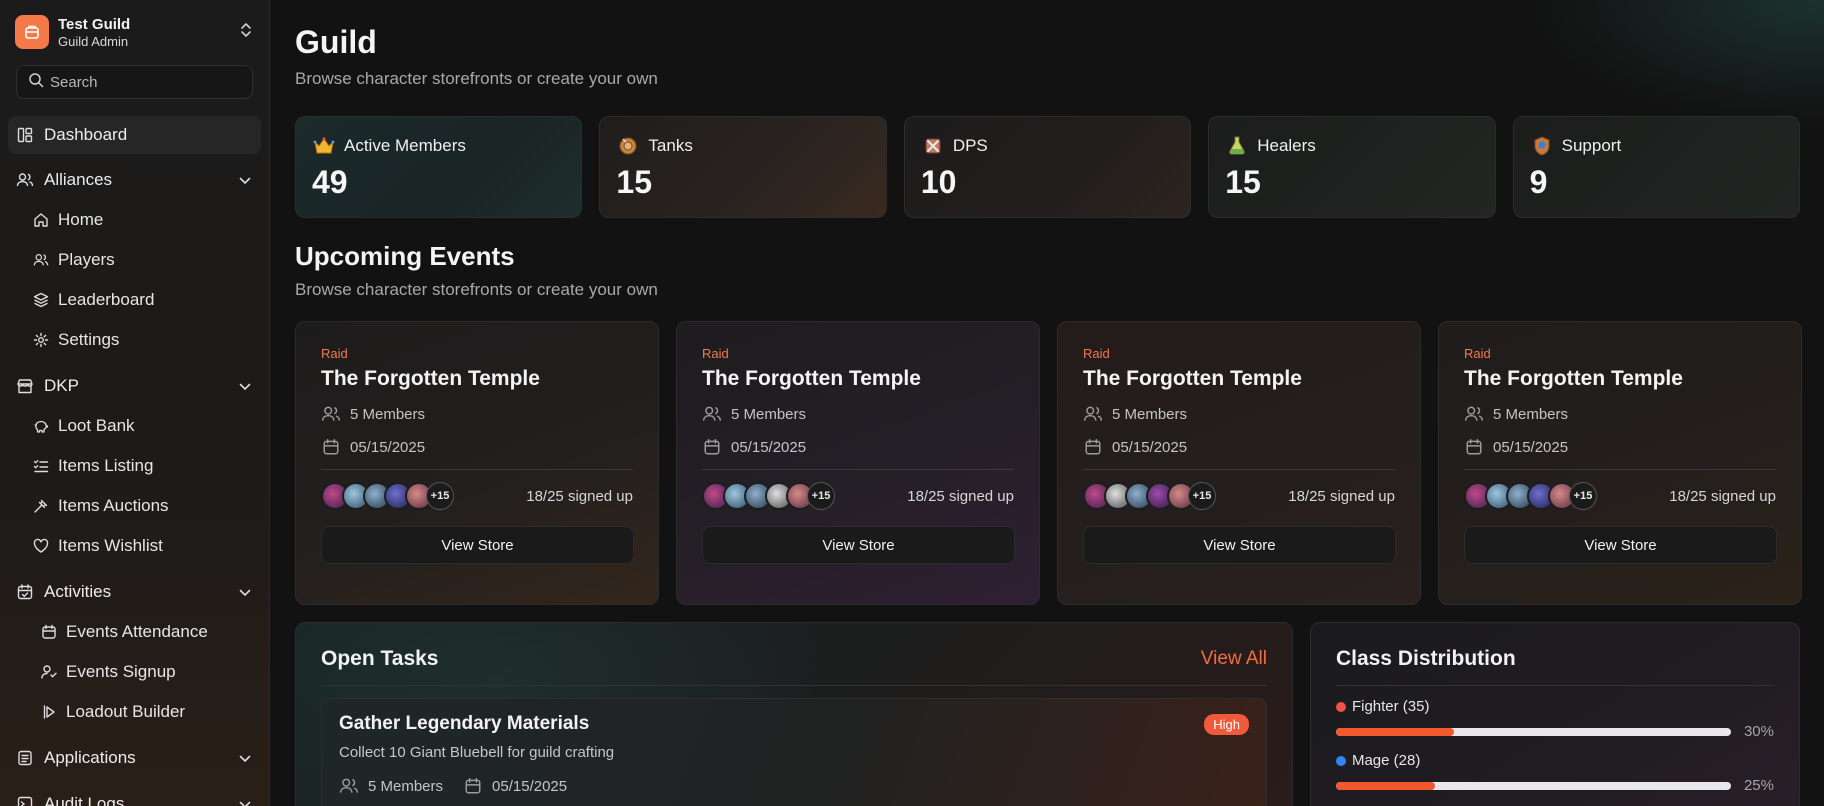  What do you see at coordinates (1554, 773) in the screenshot?
I see `distribution-row-mage: Mage (28) 25%` at bounding box center [1554, 773].